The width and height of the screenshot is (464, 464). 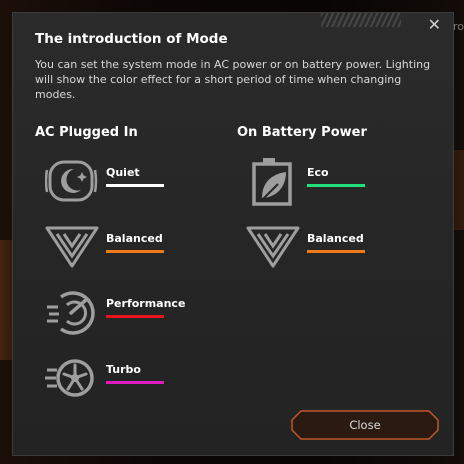 I want to click on battery-column-heading: On Battery Power, so click(x=302, y=132).